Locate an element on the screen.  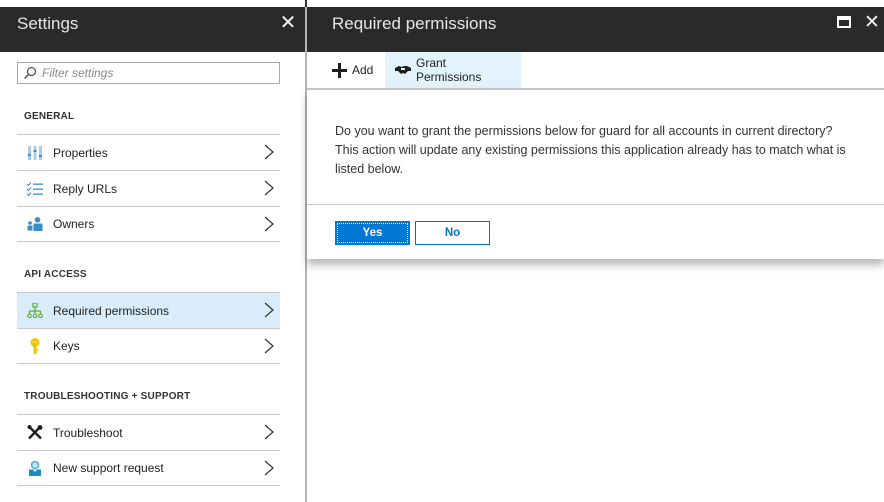
hierarchy-icon is located at coordinates (35, 311).